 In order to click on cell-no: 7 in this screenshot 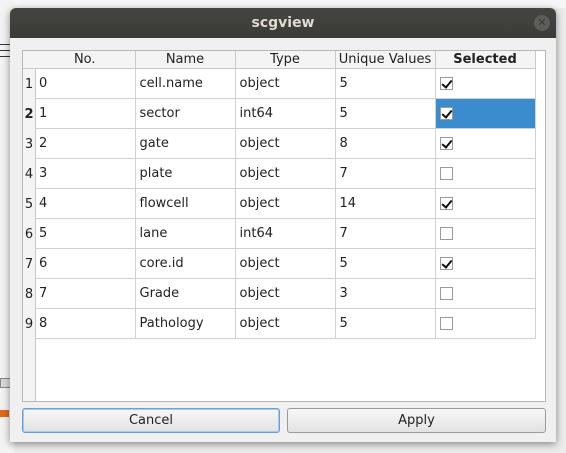, I will do `click(85, 293)`.